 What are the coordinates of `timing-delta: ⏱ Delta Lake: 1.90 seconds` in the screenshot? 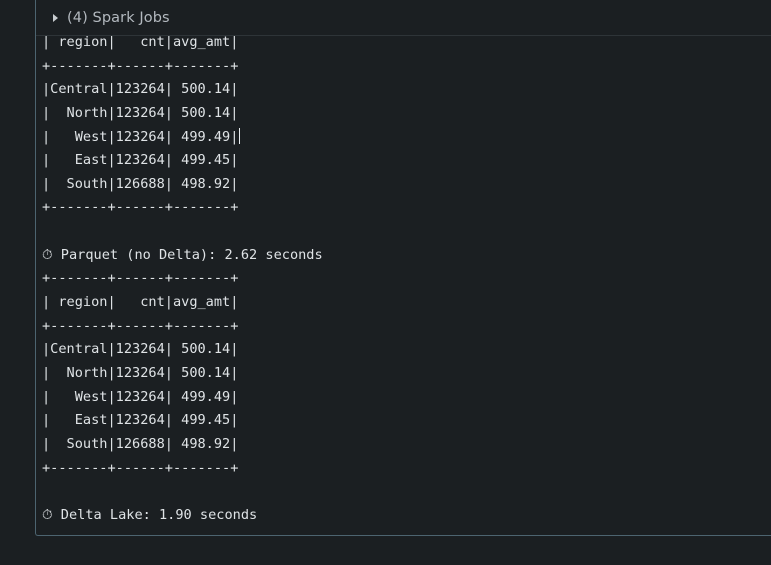 It's located at (150, 514).